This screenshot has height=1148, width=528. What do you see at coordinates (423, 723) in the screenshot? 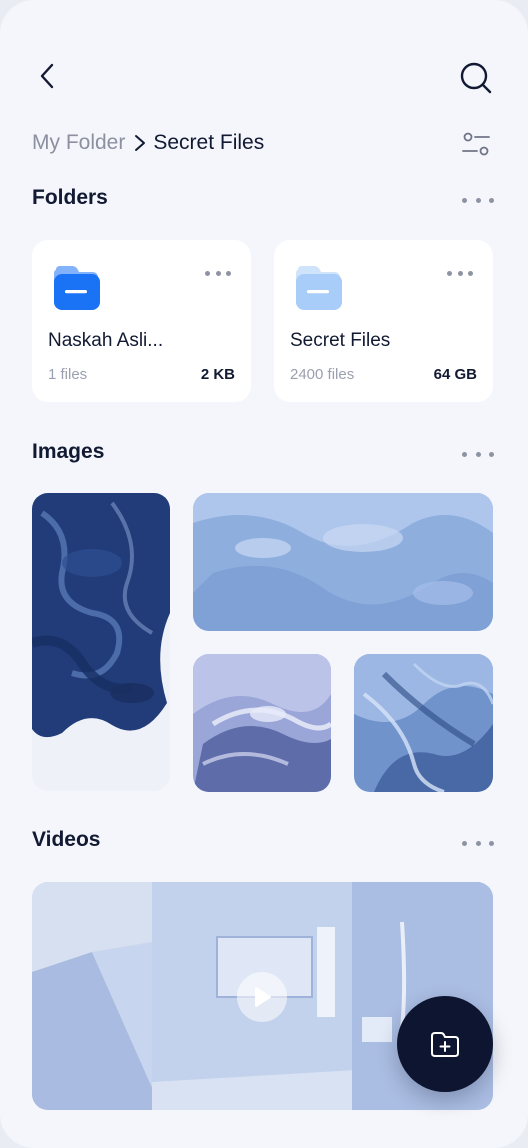
I see `image-thumbnail-fabric` at bounding box center [423, 723].